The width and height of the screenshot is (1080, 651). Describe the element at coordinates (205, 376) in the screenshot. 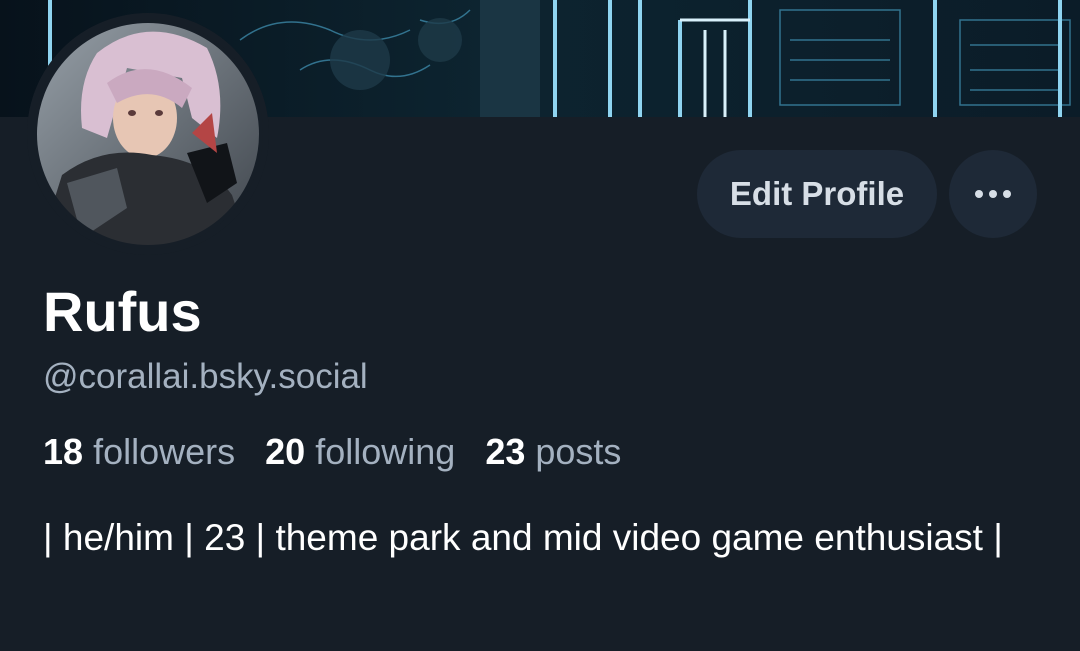

I see `profile-handle: @corallai.bsky.social` at that location.